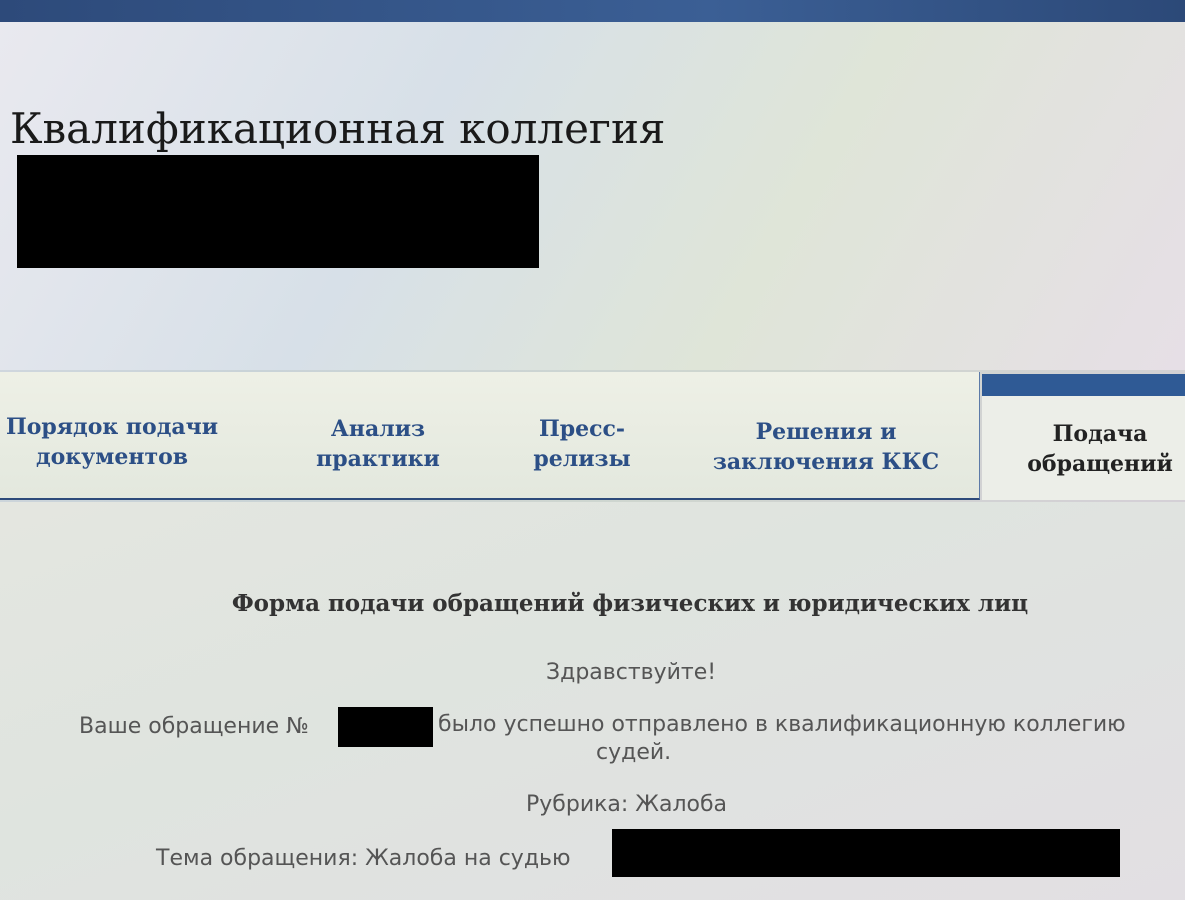 The width and height of the screenshot is (1185, 900). What do you see at coordinates (378, 444) in the screenshot?
I see `tab-practice-analysis: Анализ практики` at bounding box center [378, 444].